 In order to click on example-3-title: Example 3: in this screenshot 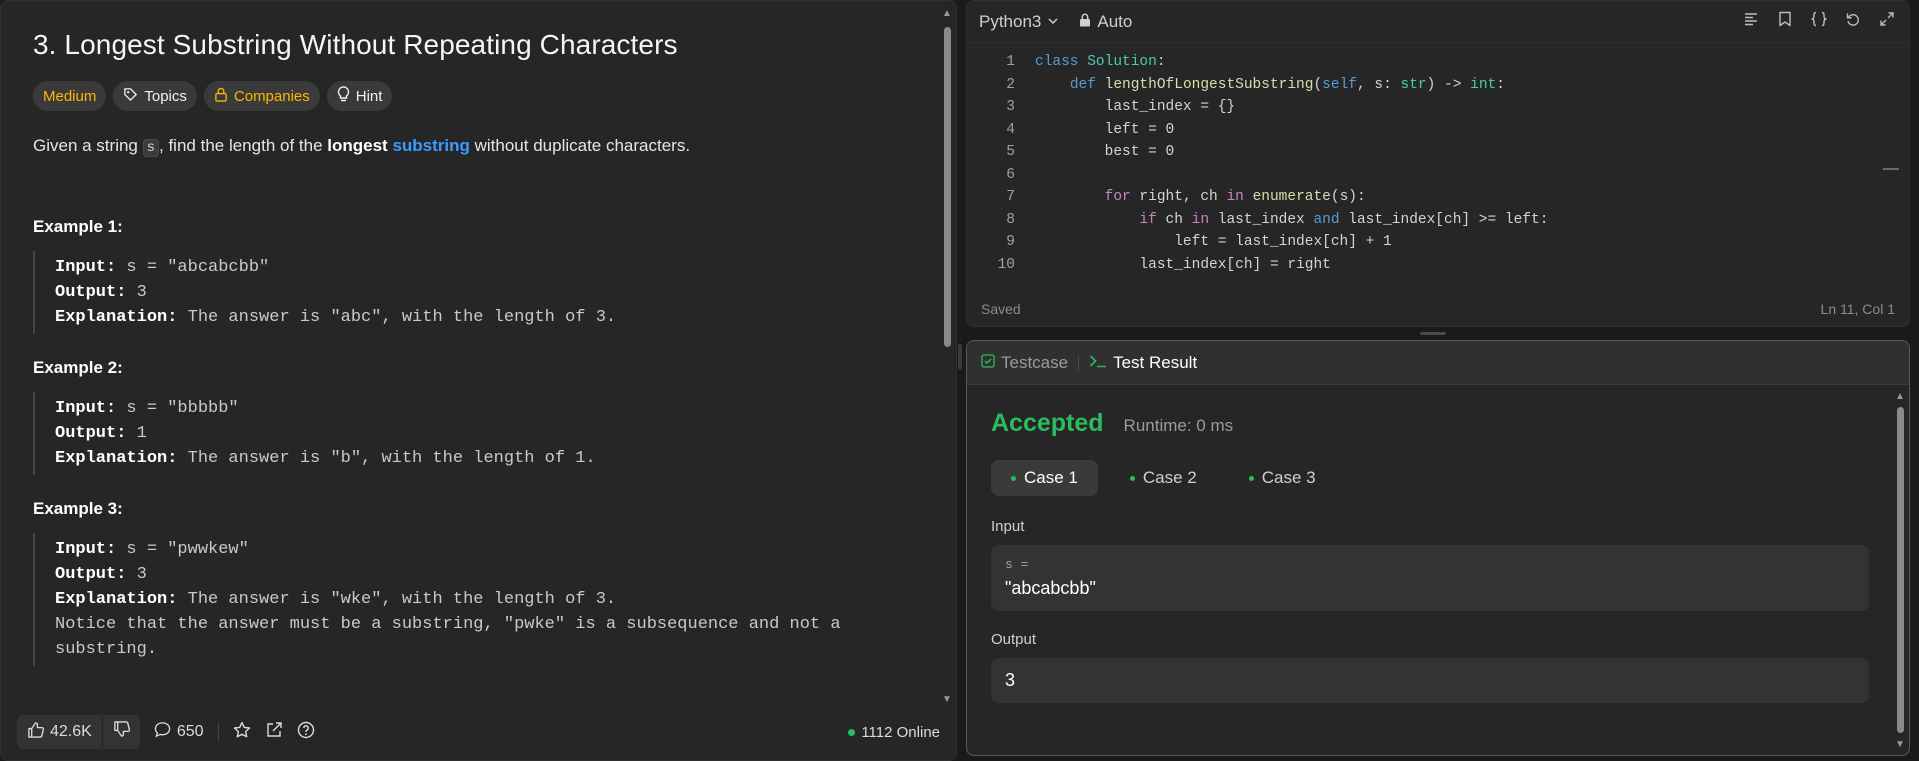, I will do `click(78, 508)`.